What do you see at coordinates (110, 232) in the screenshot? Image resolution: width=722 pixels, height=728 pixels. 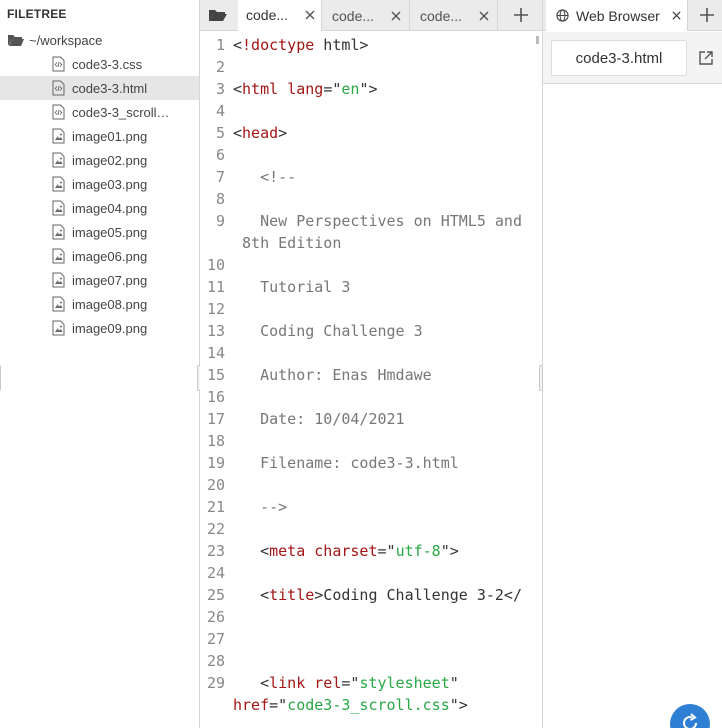 I see `file-name: image05.png` at bounding box center [110, 232].